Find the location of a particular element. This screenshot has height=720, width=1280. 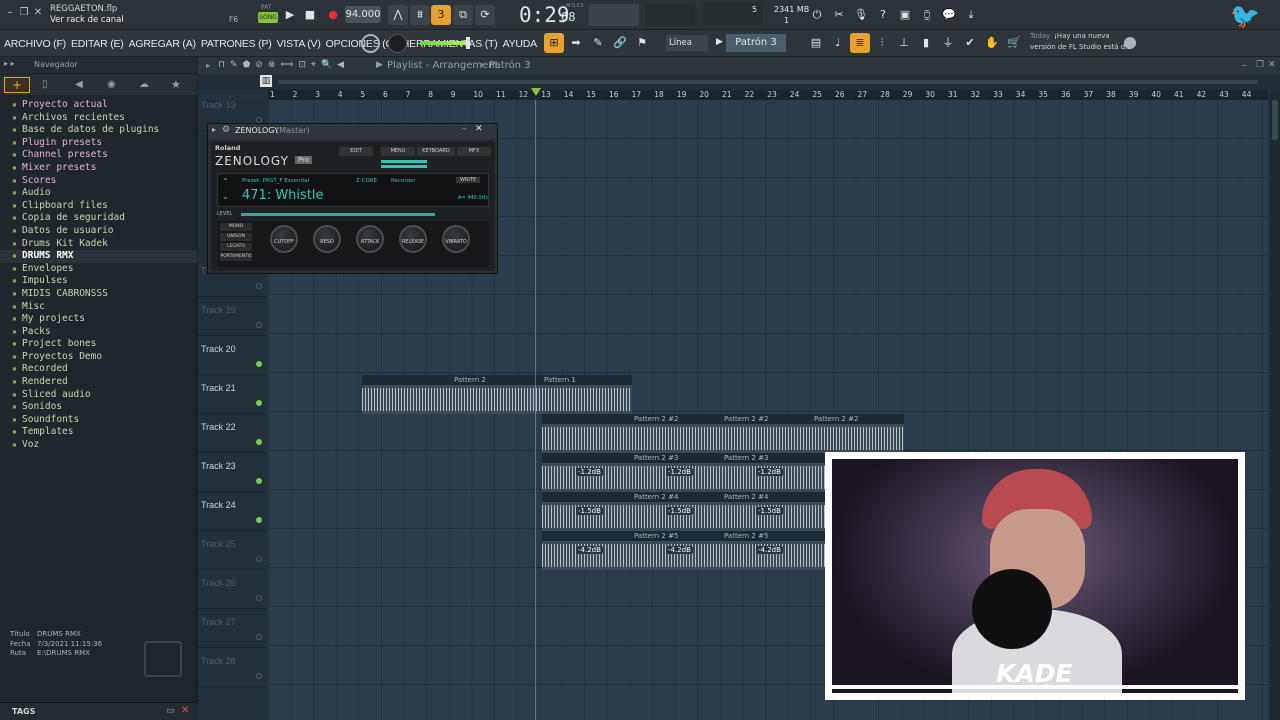

playlist-minimize-icon: – is located at coordinates (1244, 65).